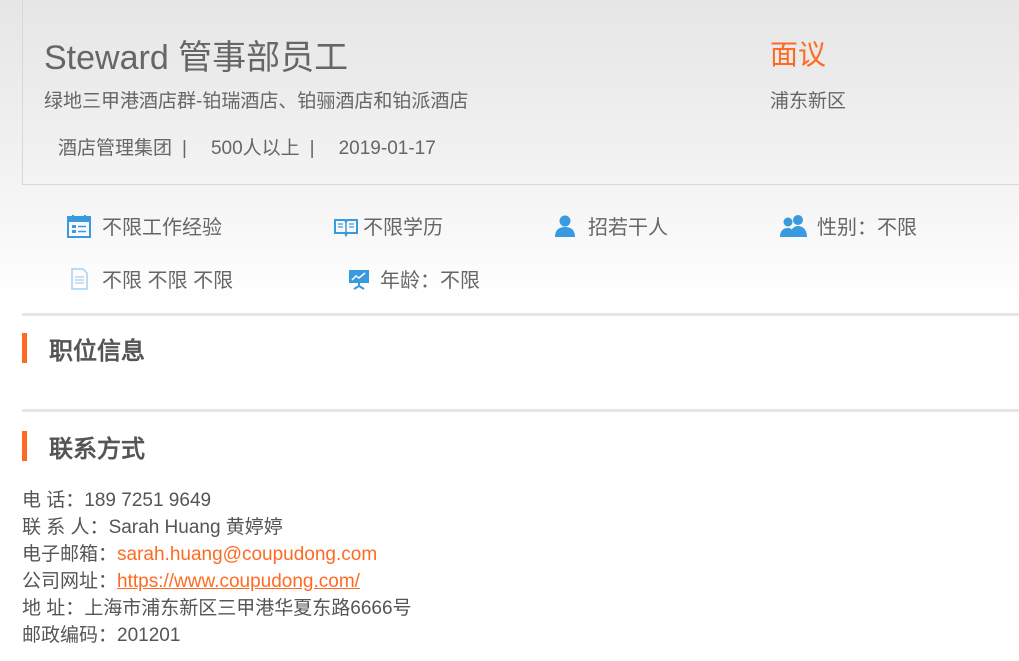 This screenshot has width=1019, height=661. Describe the element at coordinates (346, 226) in the screenshot. I see `book-icon` at that location.